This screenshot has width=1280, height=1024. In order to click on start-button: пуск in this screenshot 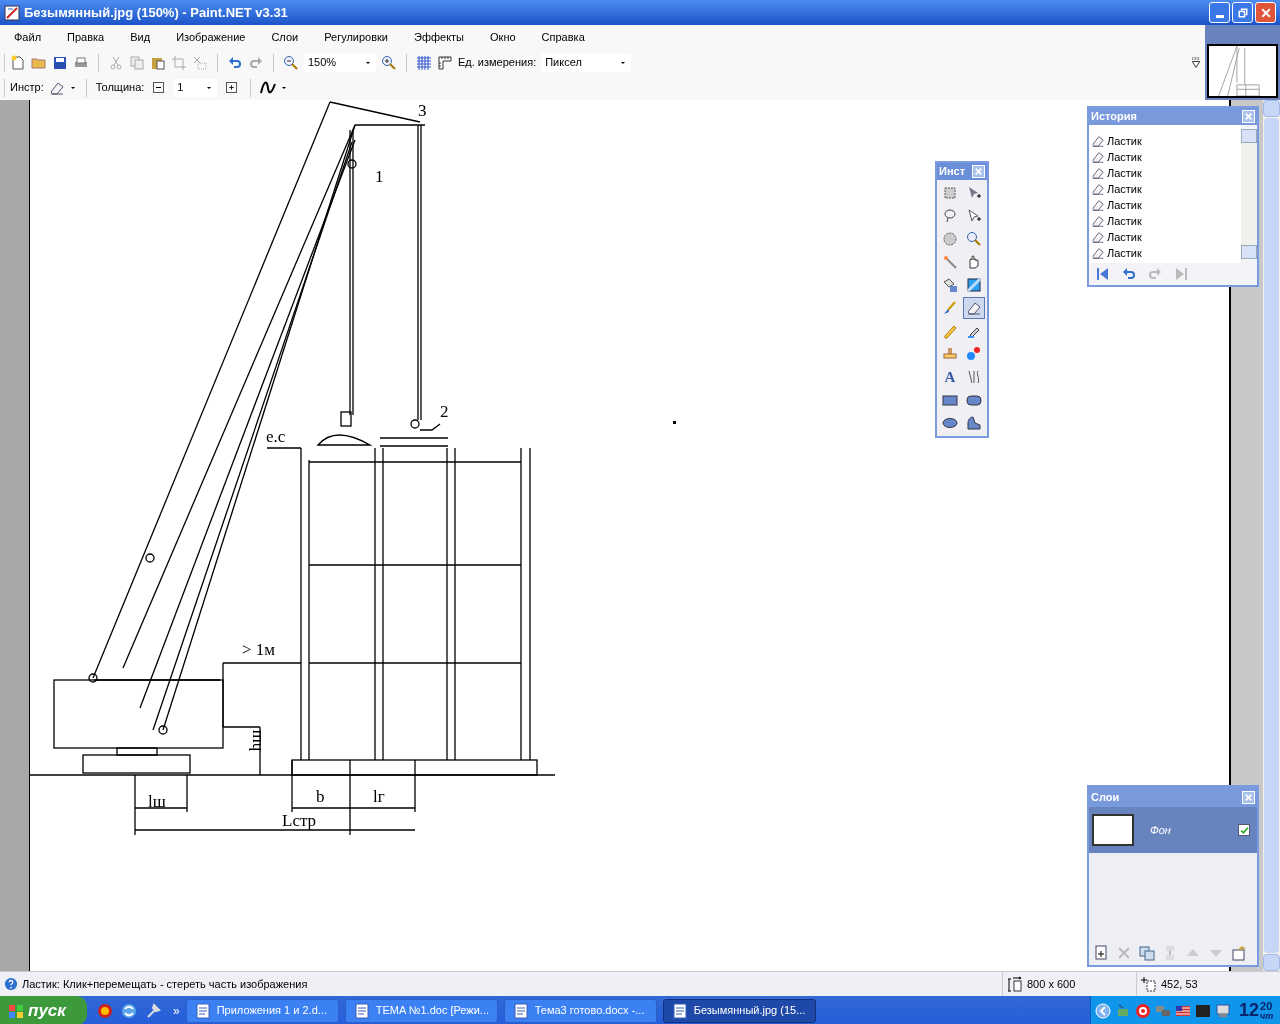, I will do `click(43, 1010)`.